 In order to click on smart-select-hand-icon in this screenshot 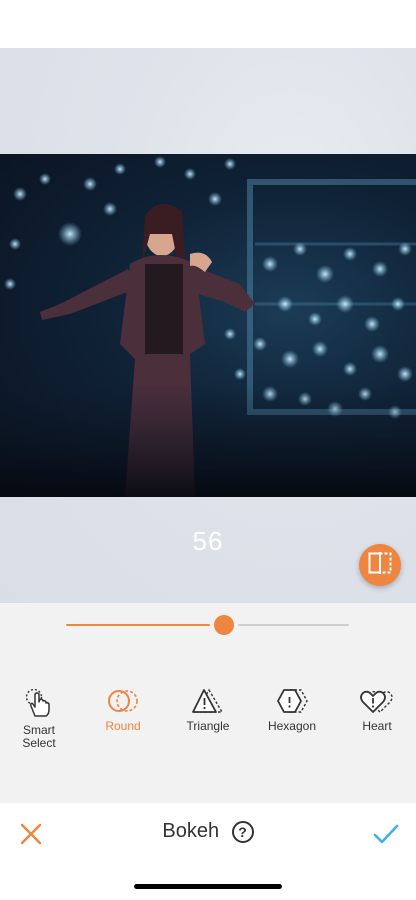, I will do `click(39, 703)`.